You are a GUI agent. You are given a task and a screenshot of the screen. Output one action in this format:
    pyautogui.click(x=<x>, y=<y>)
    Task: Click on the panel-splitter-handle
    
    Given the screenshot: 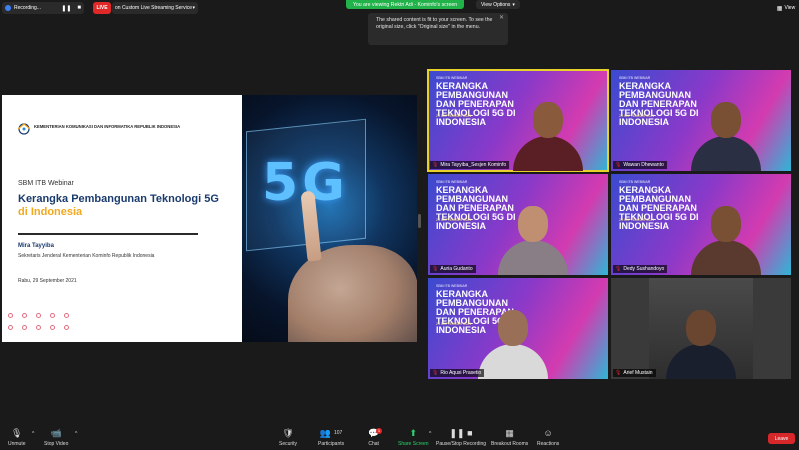 What is the action you would take?
    pyautogui.click(x=419, y=221)
    